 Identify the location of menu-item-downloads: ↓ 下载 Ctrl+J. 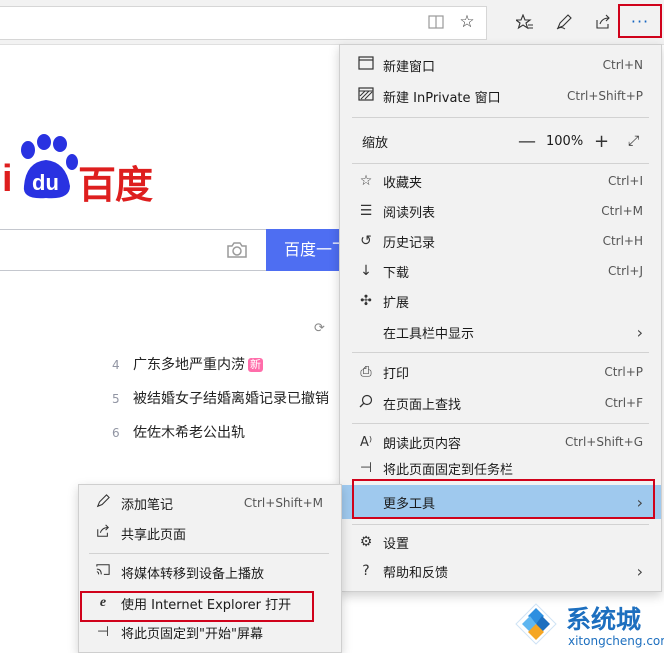
(500, 271).